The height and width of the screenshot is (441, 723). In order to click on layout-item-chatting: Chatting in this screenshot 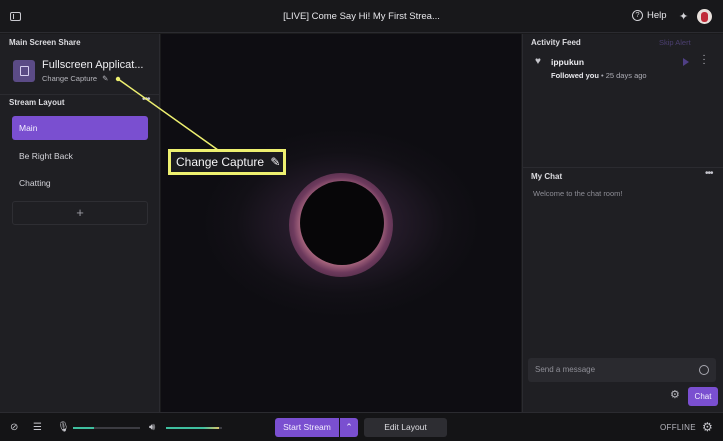, I will do `click(80, 183)`.